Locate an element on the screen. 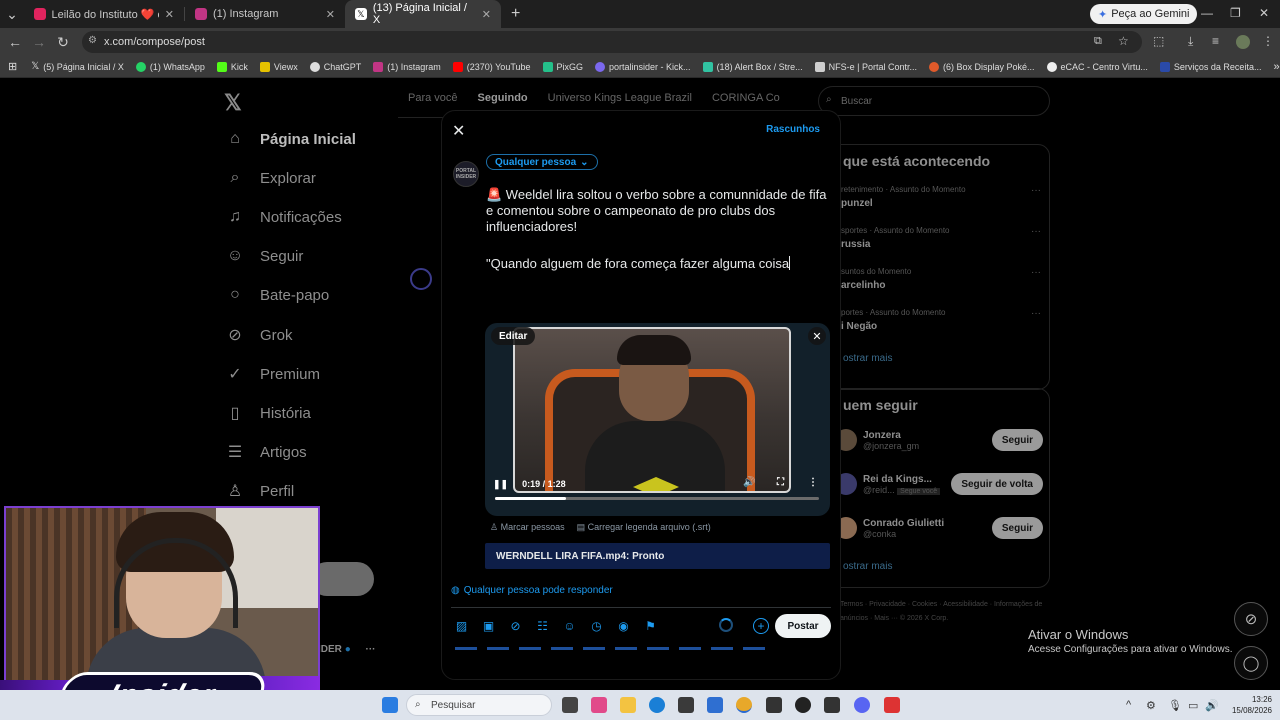 The width and height of the screenshot is (1280, 720). url-field: ⚙ x.com/compose/post ⧉ ☆ is located at coordinates (612, 42).